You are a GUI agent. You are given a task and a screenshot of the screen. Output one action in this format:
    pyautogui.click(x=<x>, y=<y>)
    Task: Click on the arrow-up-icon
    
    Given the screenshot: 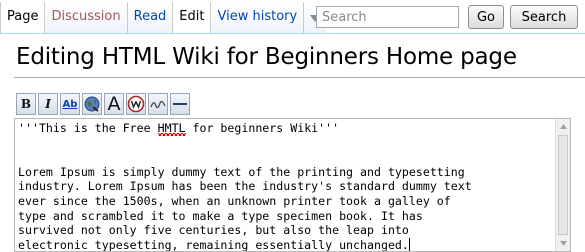 What is the action you would take?
    pyautogui.click(x=563, y=126)
    